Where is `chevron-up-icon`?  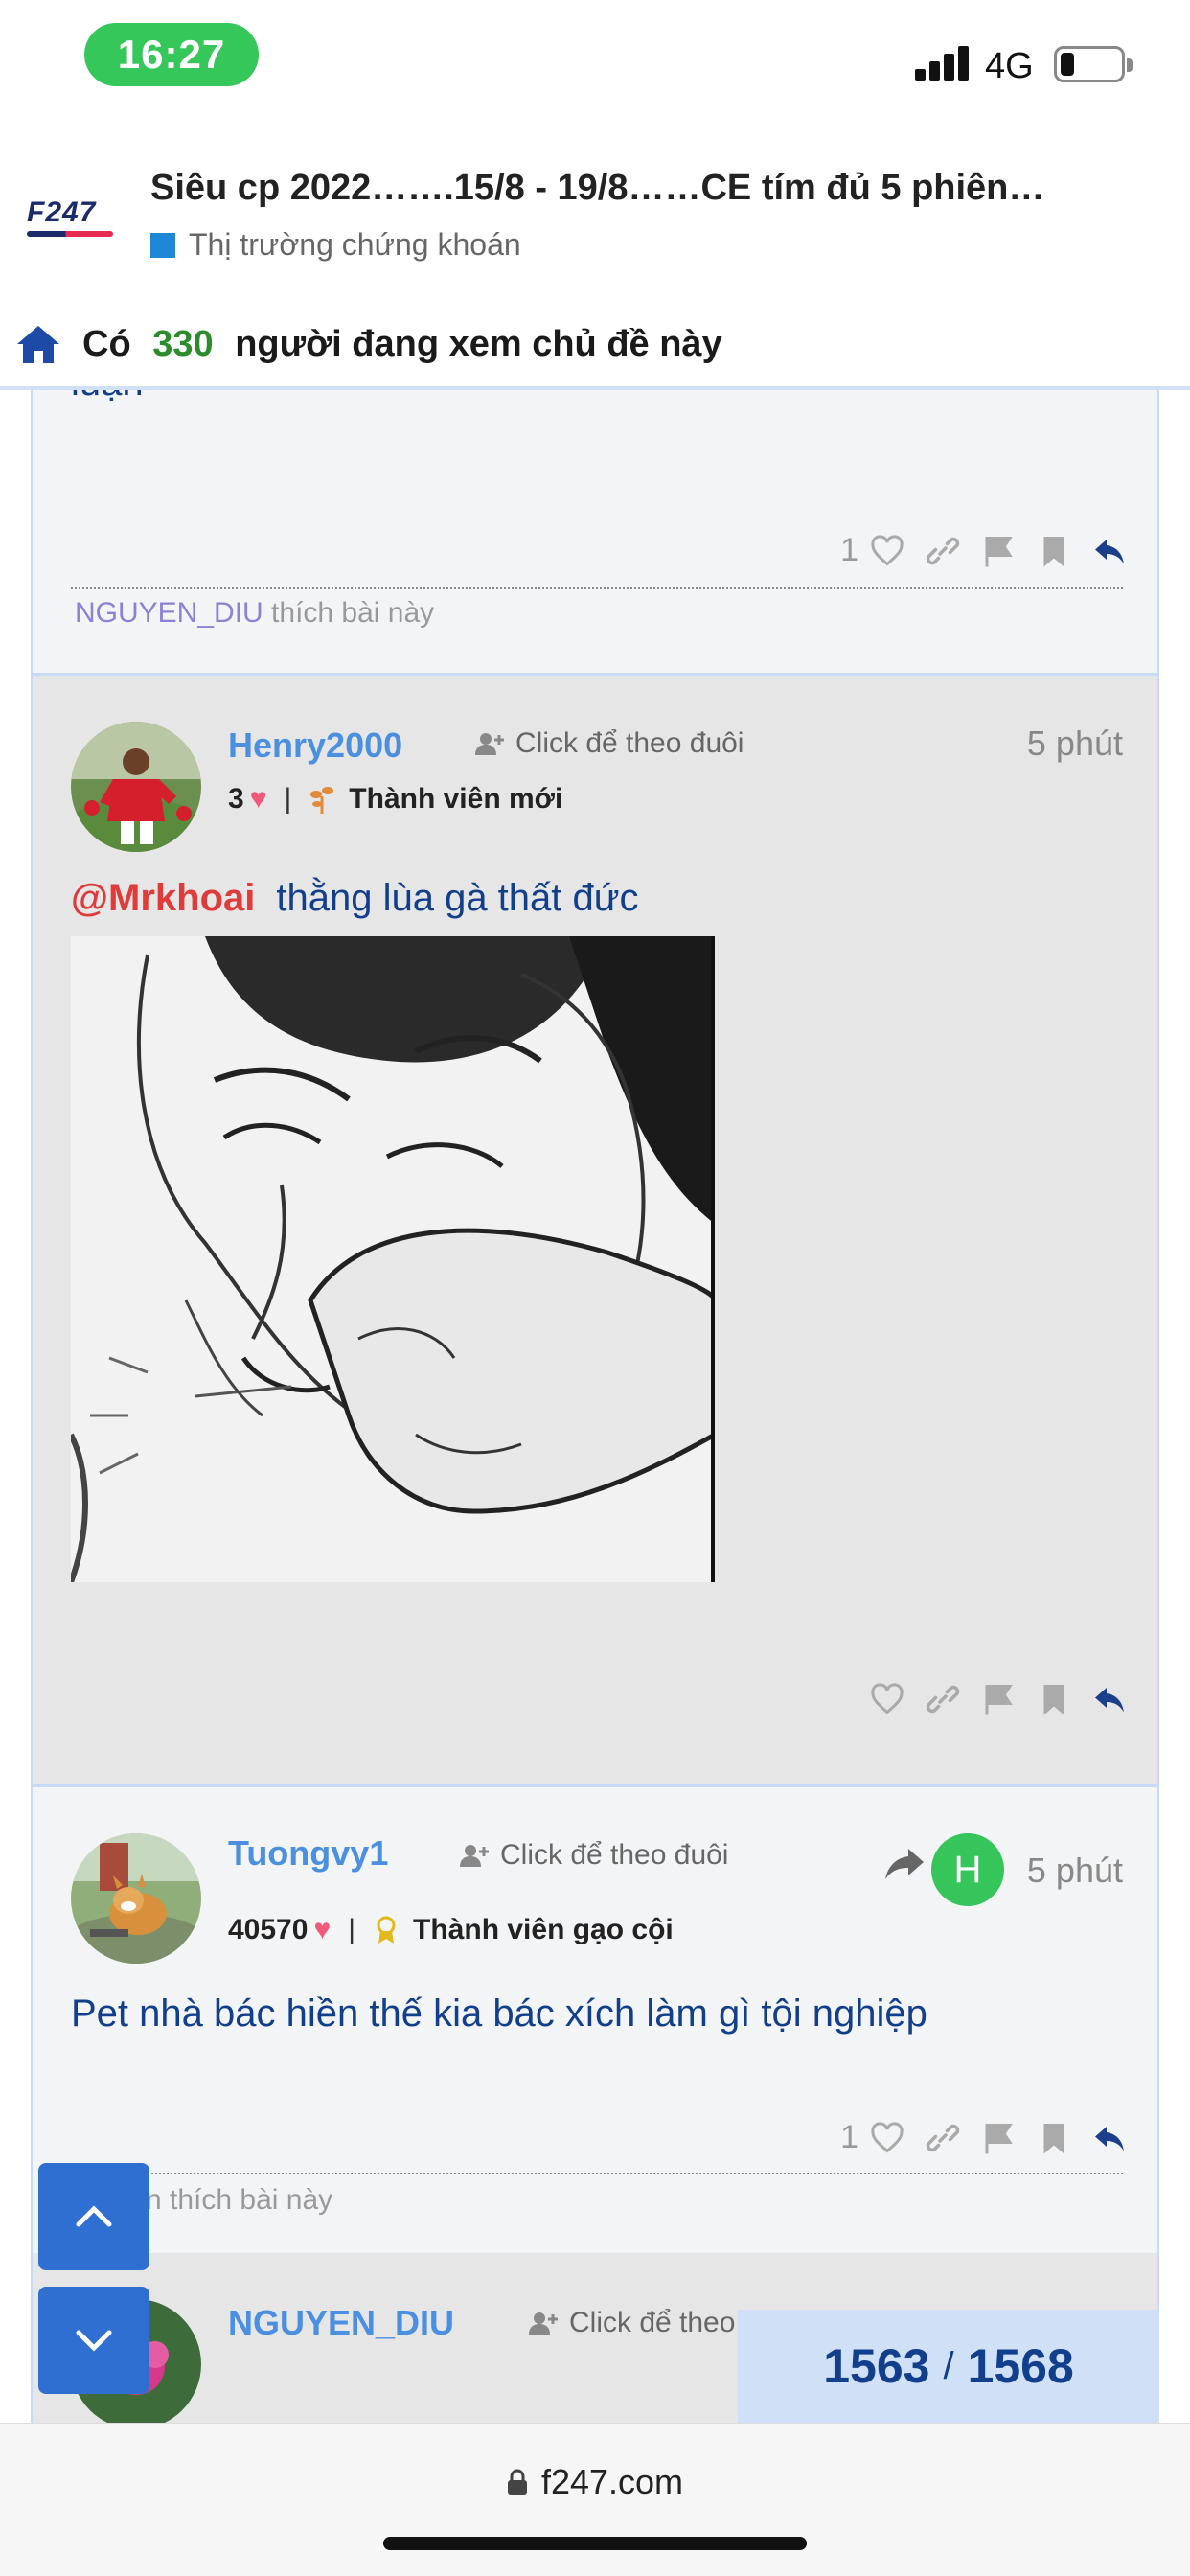 chevron-up-icon is located at coordinates (94, 2216).